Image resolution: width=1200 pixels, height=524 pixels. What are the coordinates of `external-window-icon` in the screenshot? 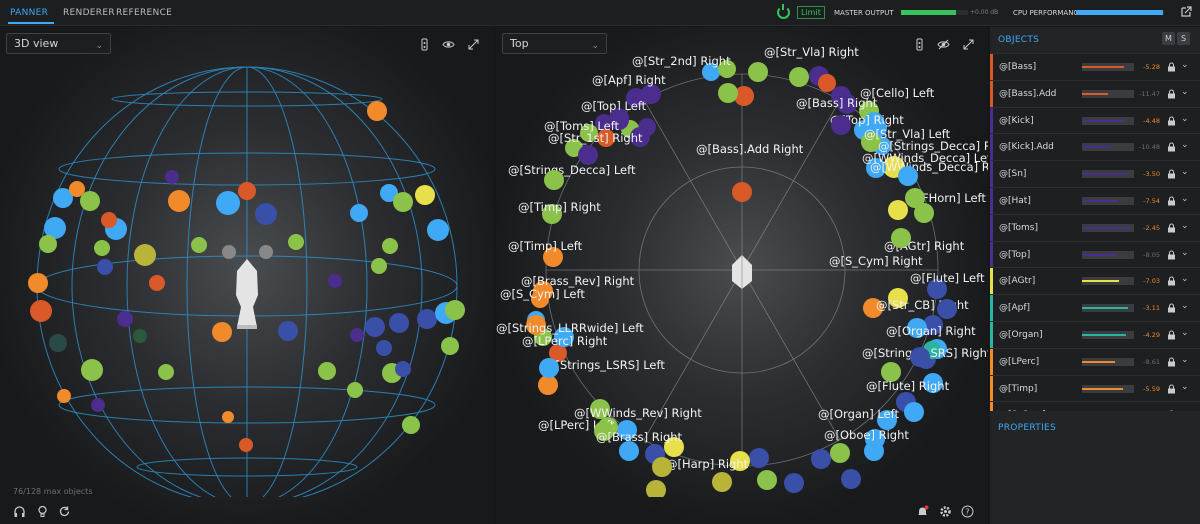 It's located at (1186, 12).